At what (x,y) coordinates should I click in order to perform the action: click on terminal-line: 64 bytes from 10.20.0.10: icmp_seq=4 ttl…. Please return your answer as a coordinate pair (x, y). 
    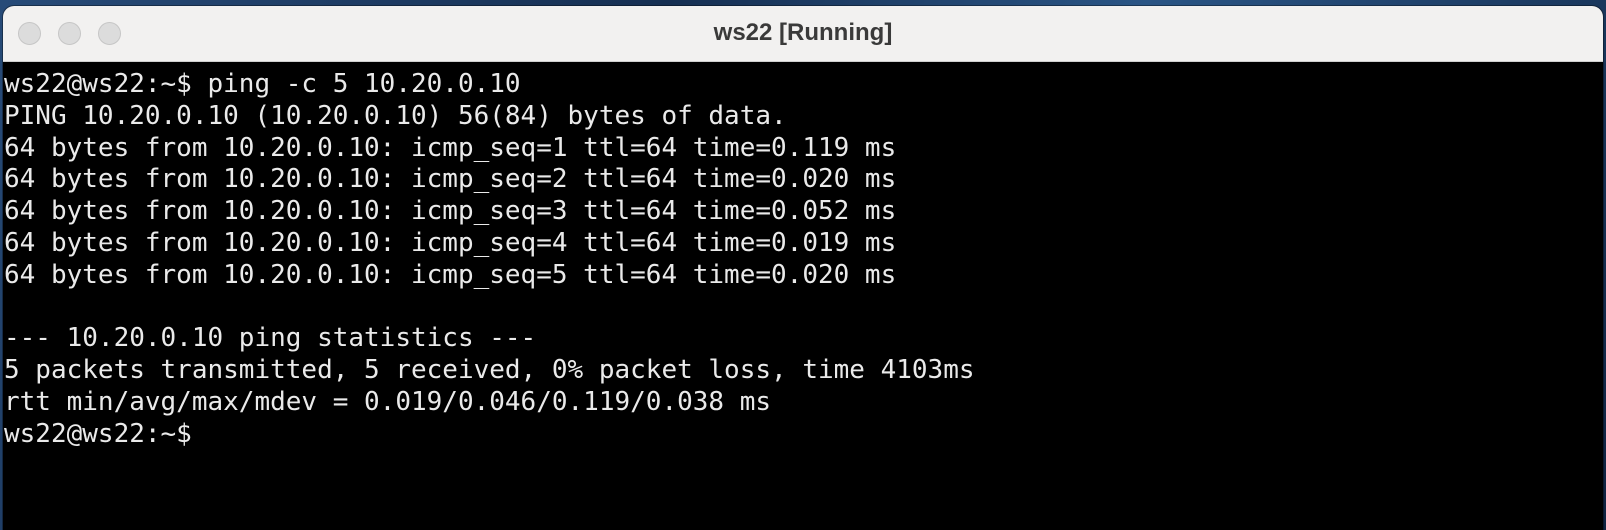
    Looking at the image, I should click on (450, 242).